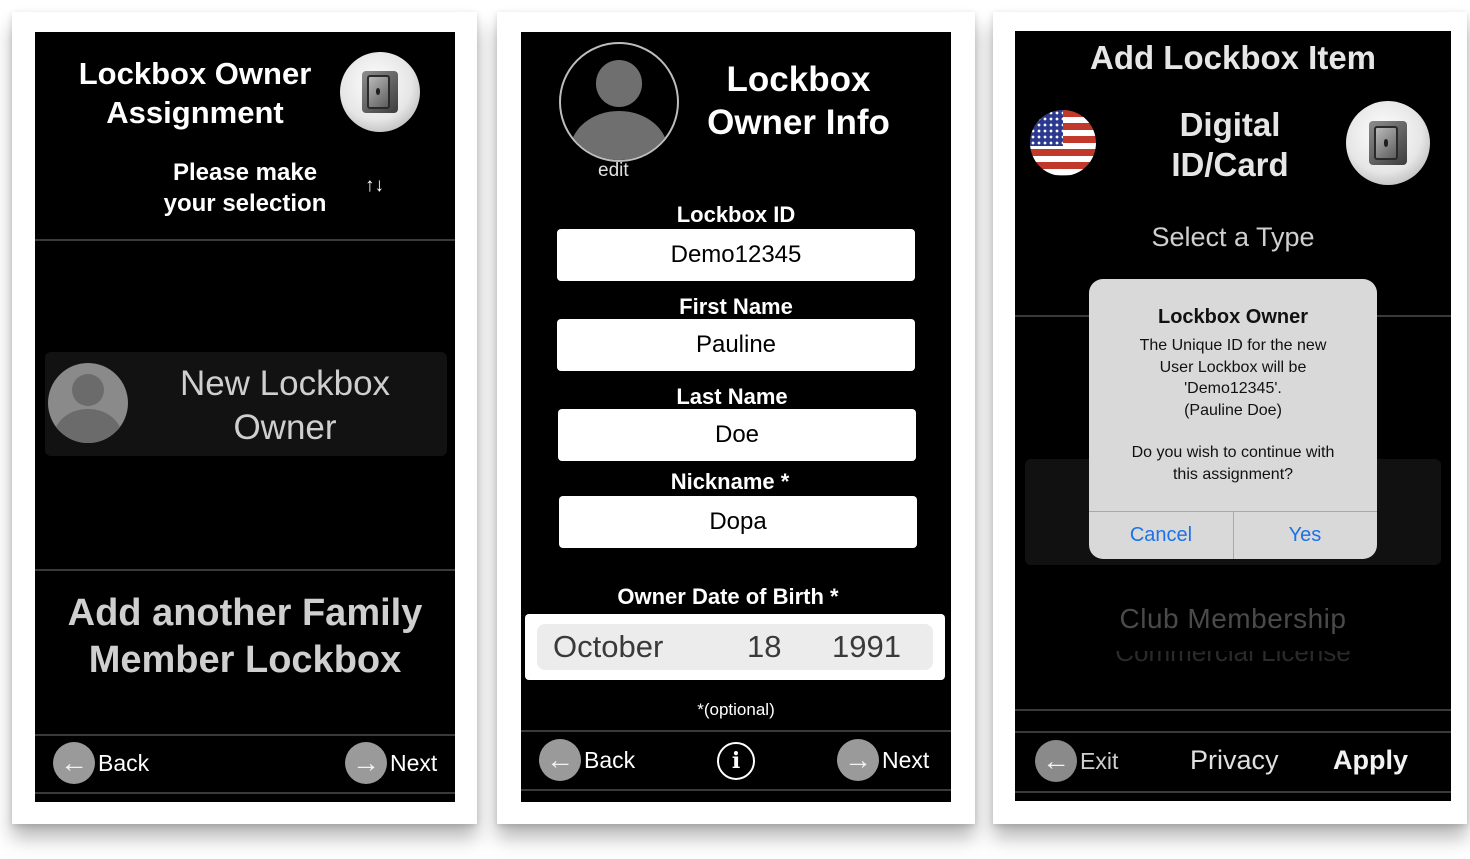  I want to click on list-item-label-line1: New Lockbox, so click(285, 383).